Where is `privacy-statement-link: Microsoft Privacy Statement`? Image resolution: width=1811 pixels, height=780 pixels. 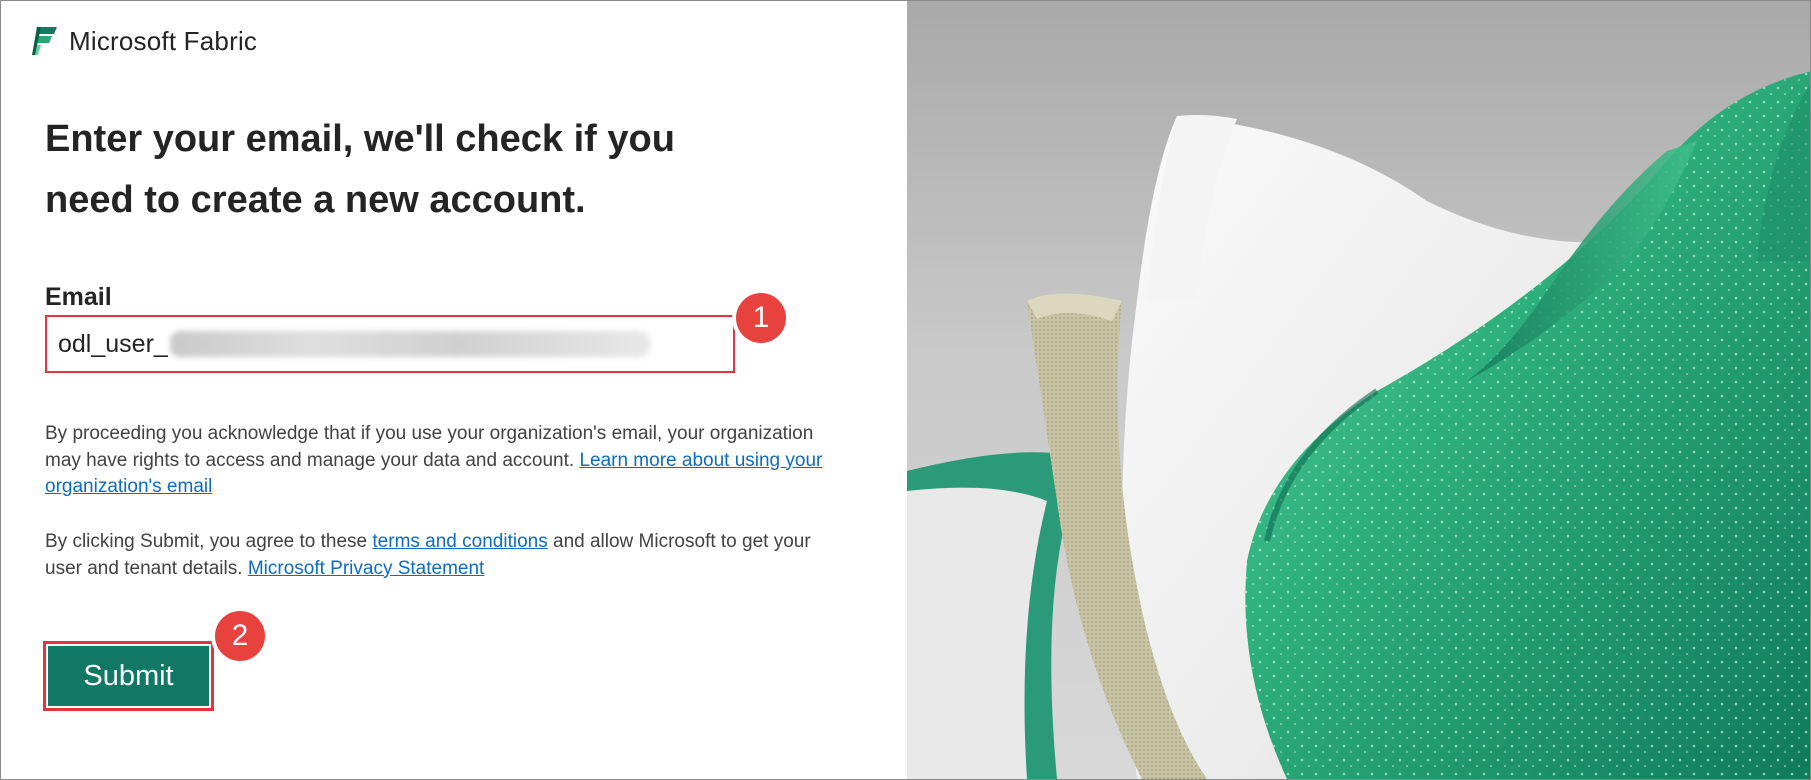
privacy-statement-link: Microsoft Privacy Statement is located at coordinates (366, 568).